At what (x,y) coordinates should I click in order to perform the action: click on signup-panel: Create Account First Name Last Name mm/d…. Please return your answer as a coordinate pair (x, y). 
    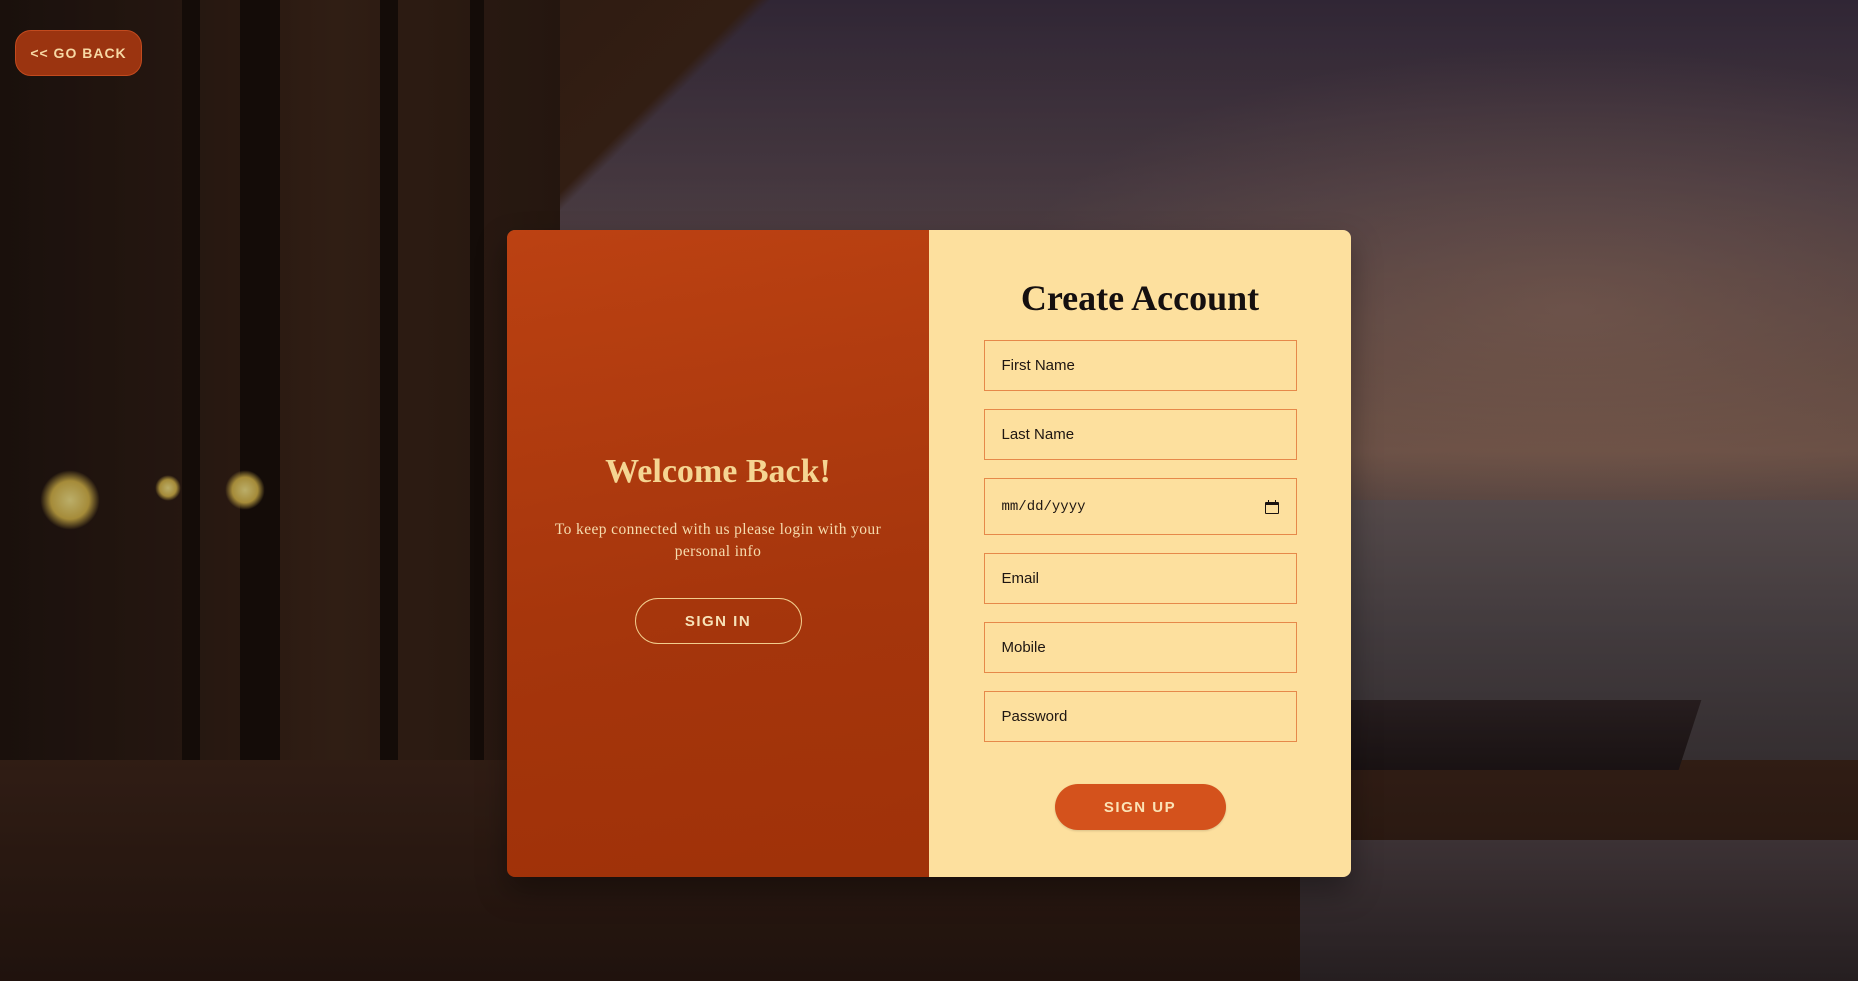
    Looking at the image, I should click on (1140, 553).